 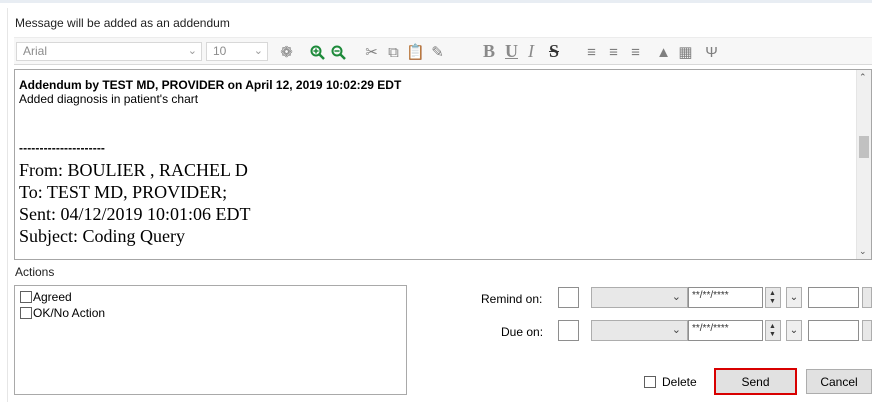 What do you see at coordinates (123, 192) in the screenshot?
I see `to-line: To: TEST MD, PROVIDER;` at bounding box center [123, 192].